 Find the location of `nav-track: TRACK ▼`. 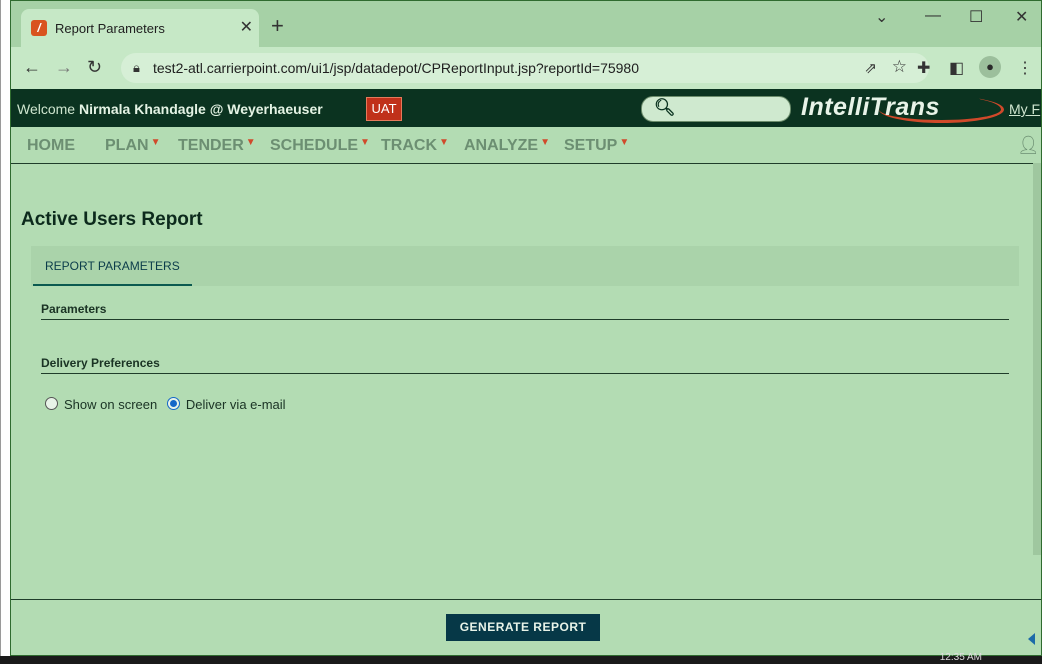

nav-track: TRACK ▼ is located at coordinates (415, 146).